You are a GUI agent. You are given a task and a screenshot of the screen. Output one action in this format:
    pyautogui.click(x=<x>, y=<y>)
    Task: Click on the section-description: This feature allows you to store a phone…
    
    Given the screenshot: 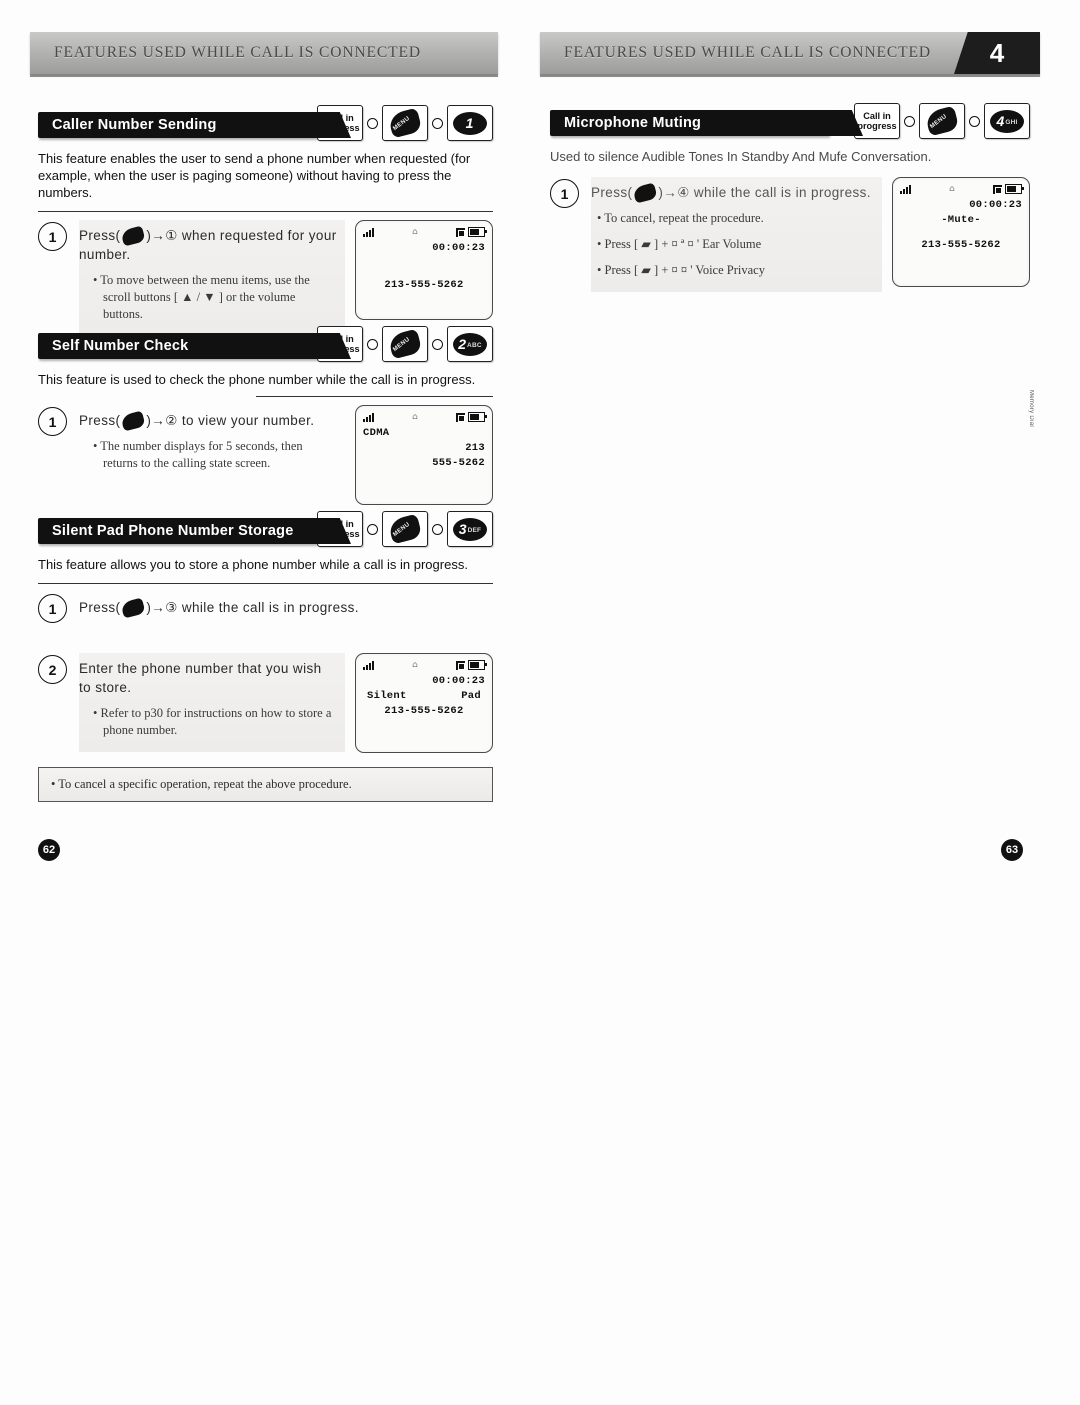 What is the action you would take?
    pyautogui.click(x=253, y=564)
    